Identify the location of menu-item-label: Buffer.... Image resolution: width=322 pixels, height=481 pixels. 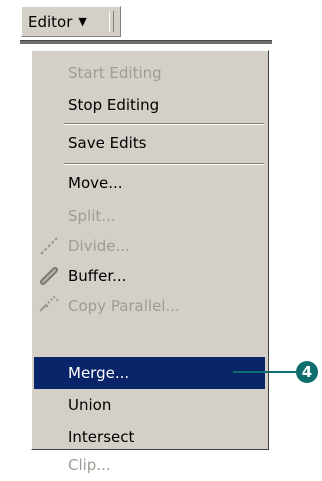
(97, 276).